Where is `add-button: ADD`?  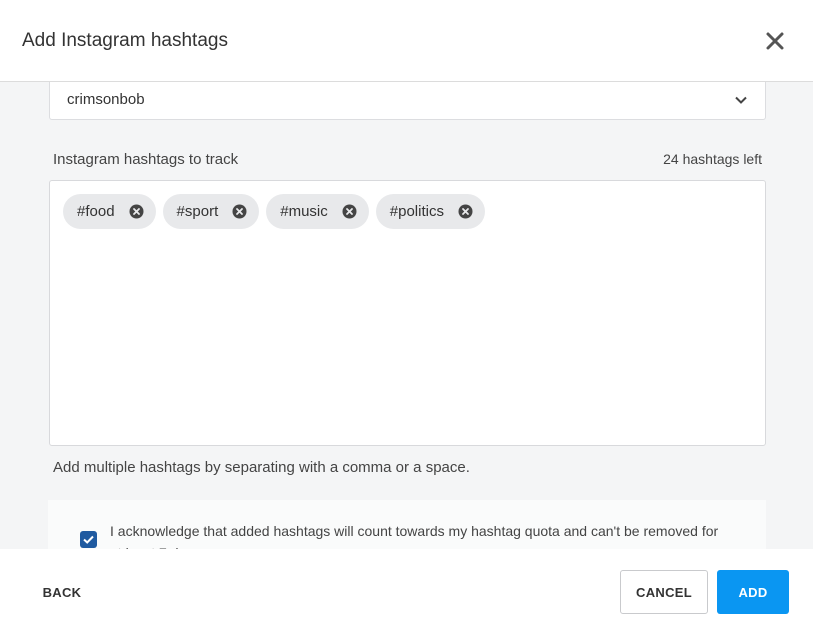
add-button: ADD is located at coordinates (753, 592).